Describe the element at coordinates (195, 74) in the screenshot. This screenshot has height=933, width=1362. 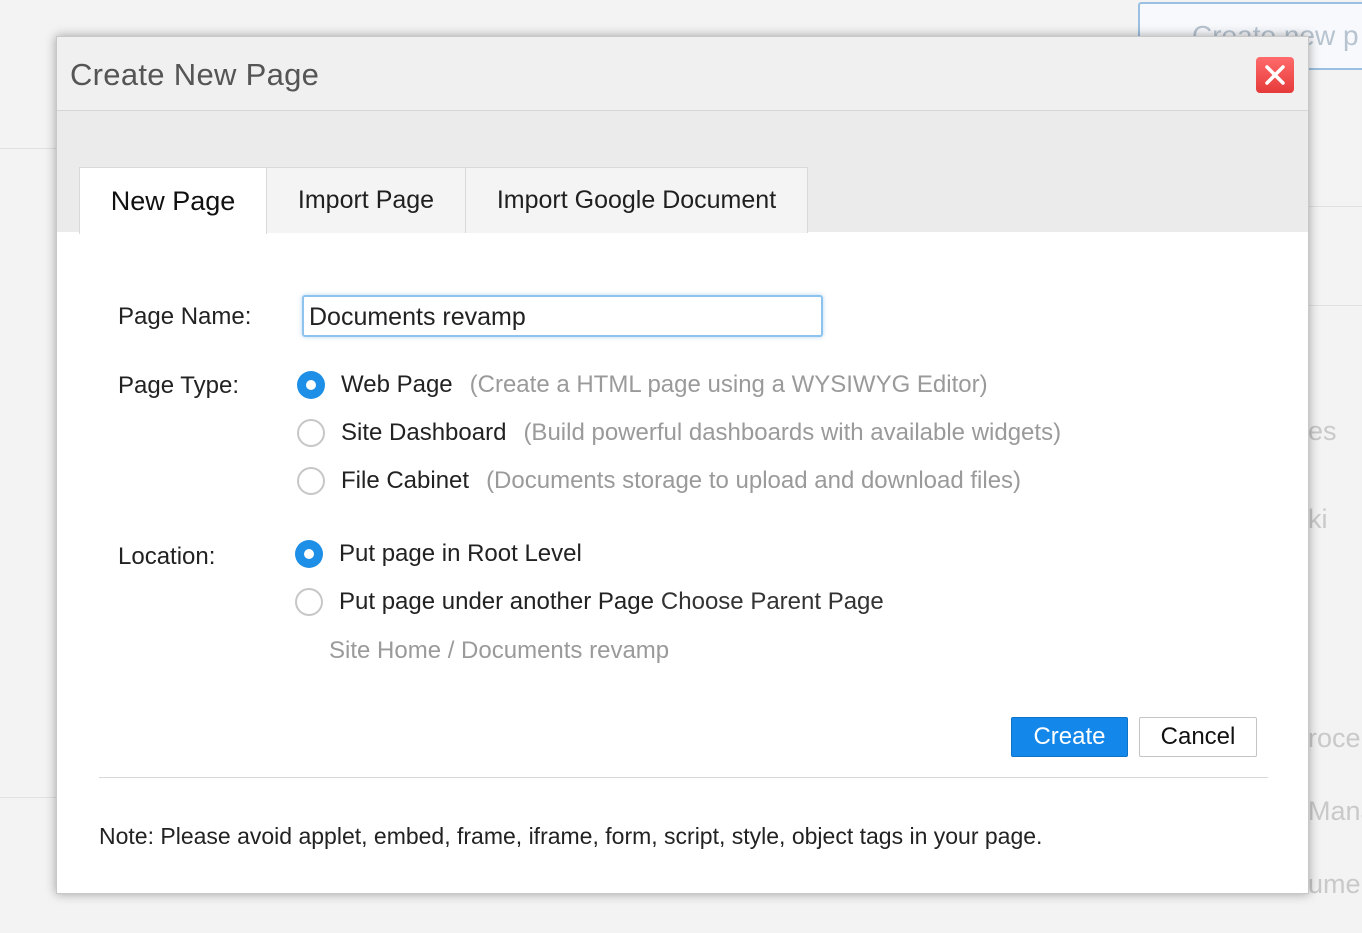
I see `dialog-title: Create New Page` at that location.